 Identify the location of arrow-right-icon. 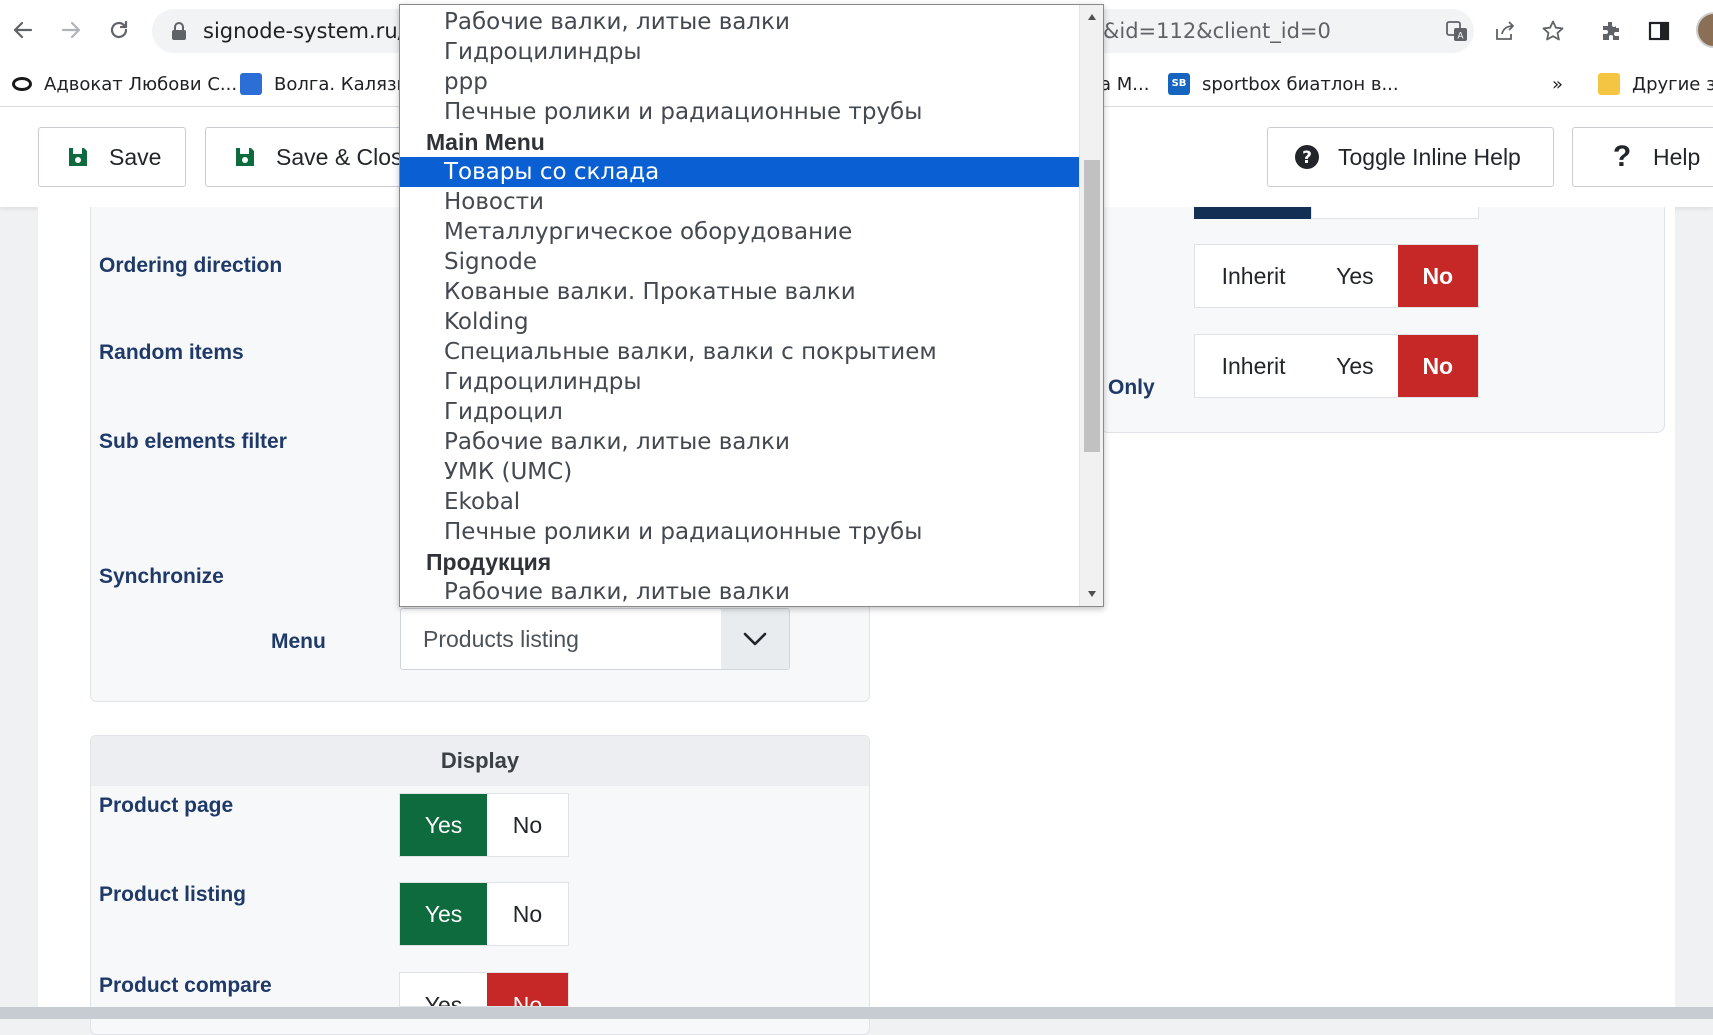
(71, 30).